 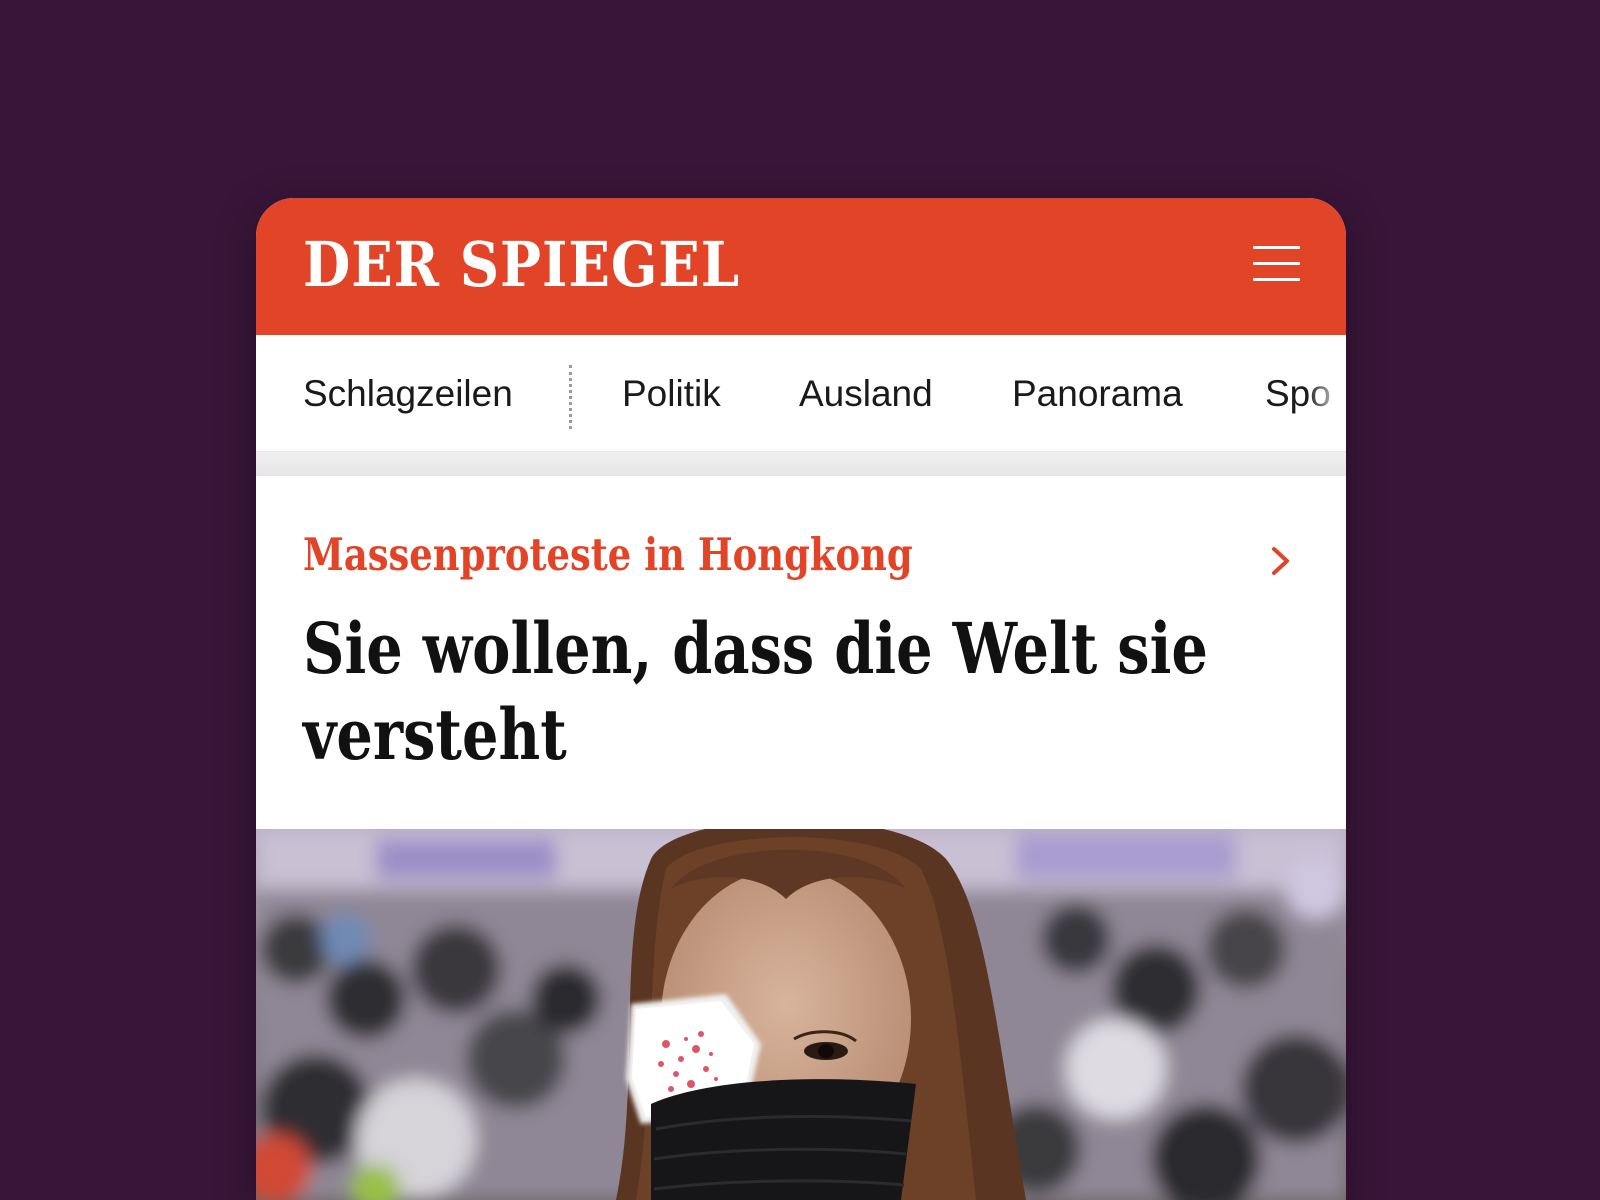 What do you see at coordinates (787, 692) in the screenshot?
I see `article-headline: Sie wollen, dass die Welt sie versteht` at bounding box center [787, 692].